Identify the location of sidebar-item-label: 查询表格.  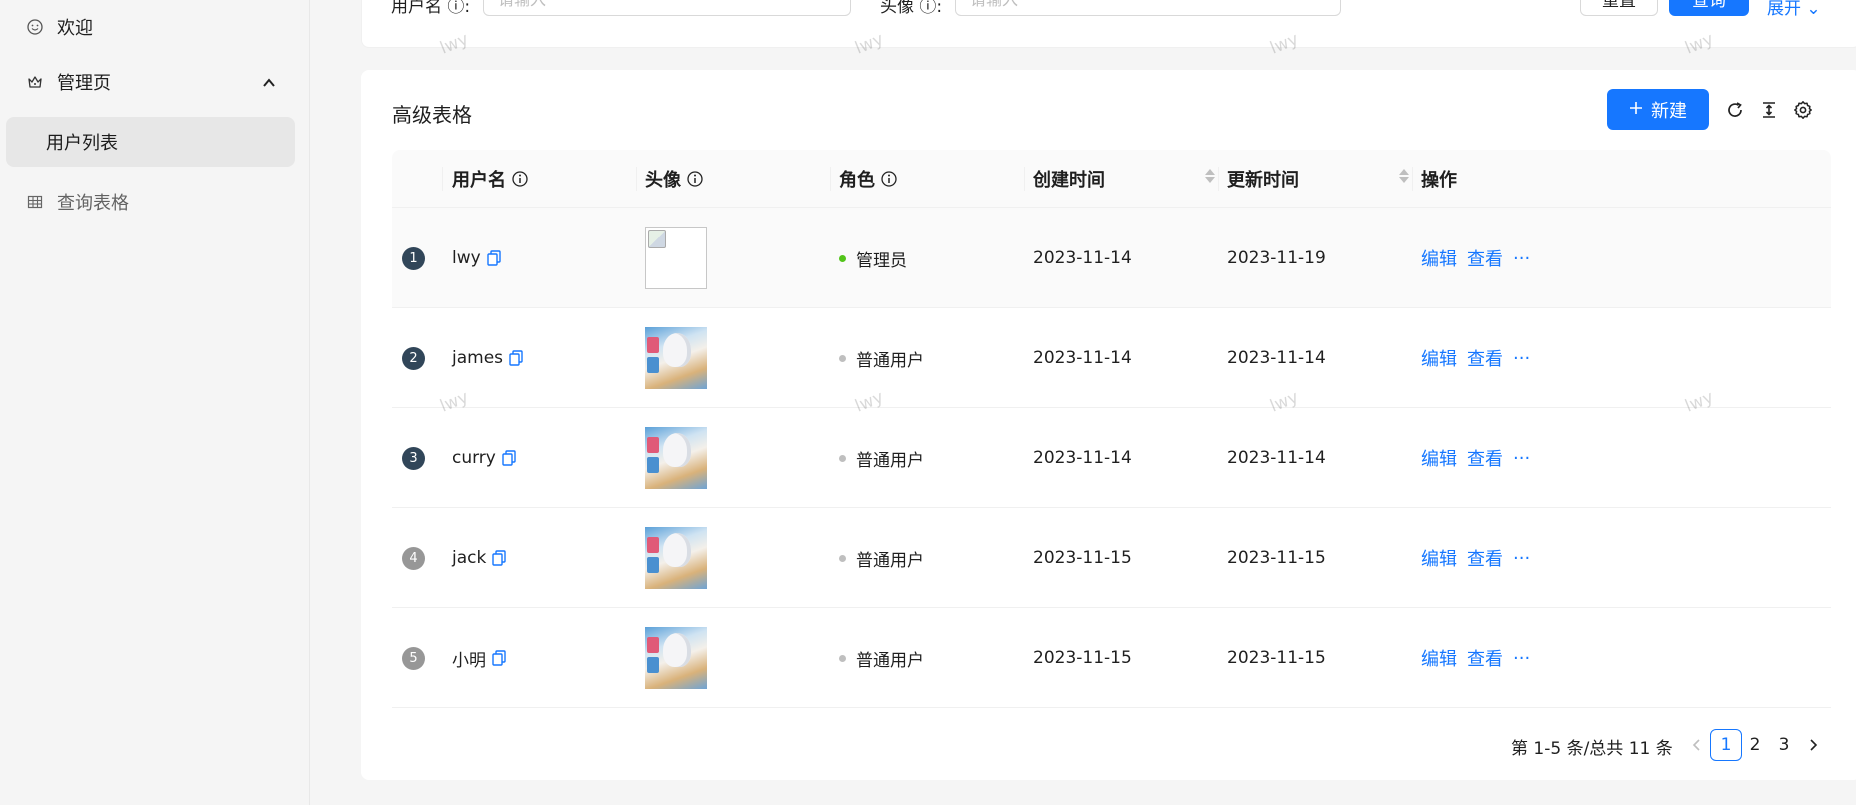
(93, 203).